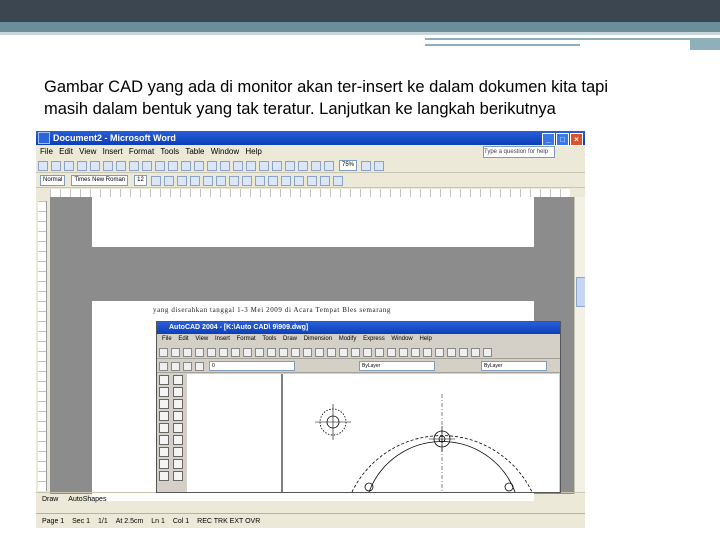 Image resolution: width=720 pixels, height=540 pixels. I want to click on justify-icon, so click(233, 181).